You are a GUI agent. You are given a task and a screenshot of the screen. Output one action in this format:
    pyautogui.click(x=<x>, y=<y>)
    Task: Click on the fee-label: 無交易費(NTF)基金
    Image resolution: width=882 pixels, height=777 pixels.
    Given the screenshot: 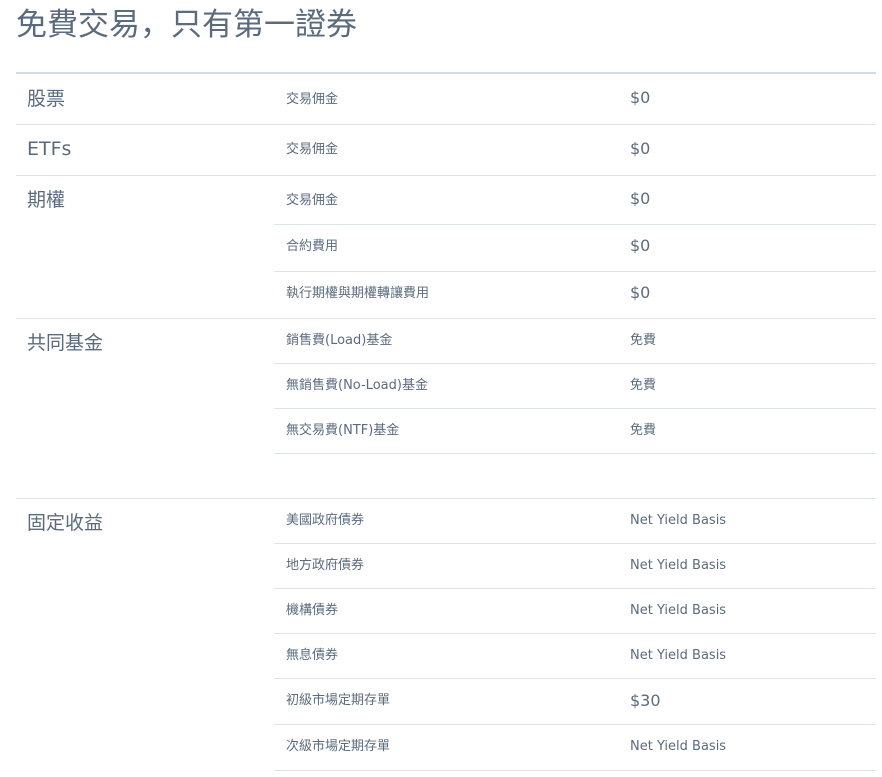 What is the action you would take?
    pyautogui.click(x=343, y=430)
    